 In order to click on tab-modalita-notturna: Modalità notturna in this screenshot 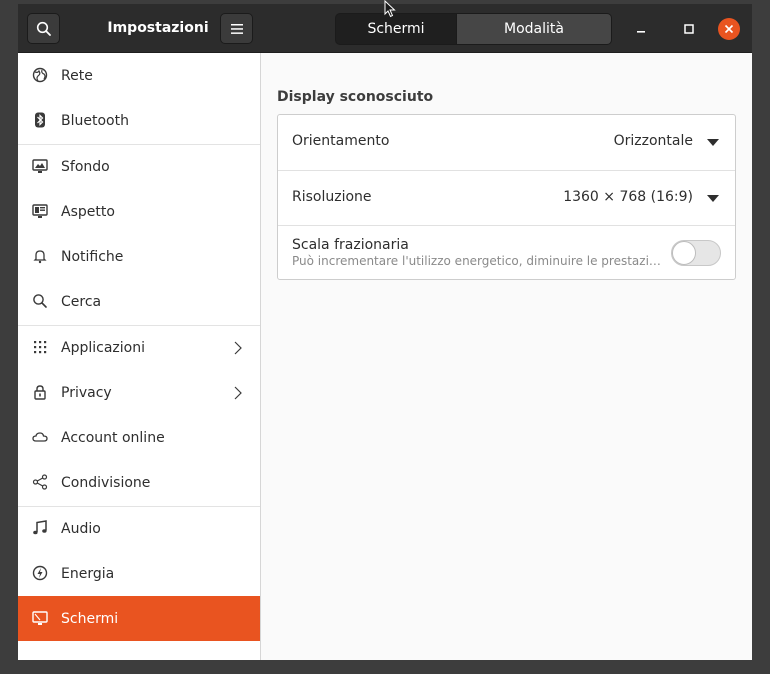, I will do `click(534, 40)`.